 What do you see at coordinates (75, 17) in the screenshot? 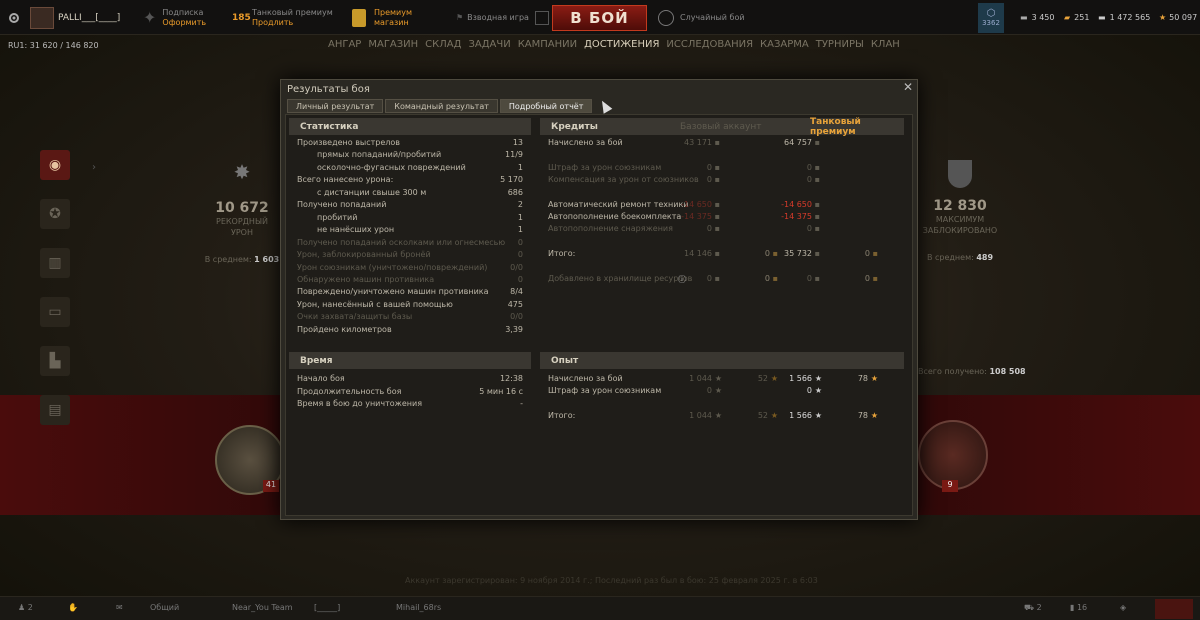
I see `player-name: PALLI___[____]` at bounding box center [75, 17].